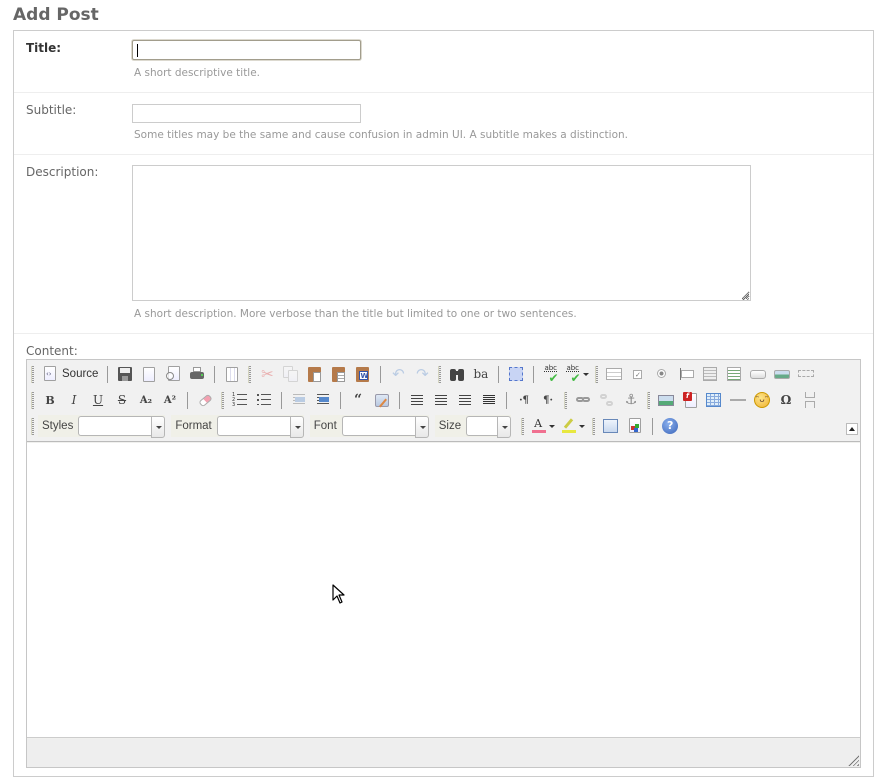  I want to click on spellcheck-as-you-type-button: abc ✔, so click(577, 374).